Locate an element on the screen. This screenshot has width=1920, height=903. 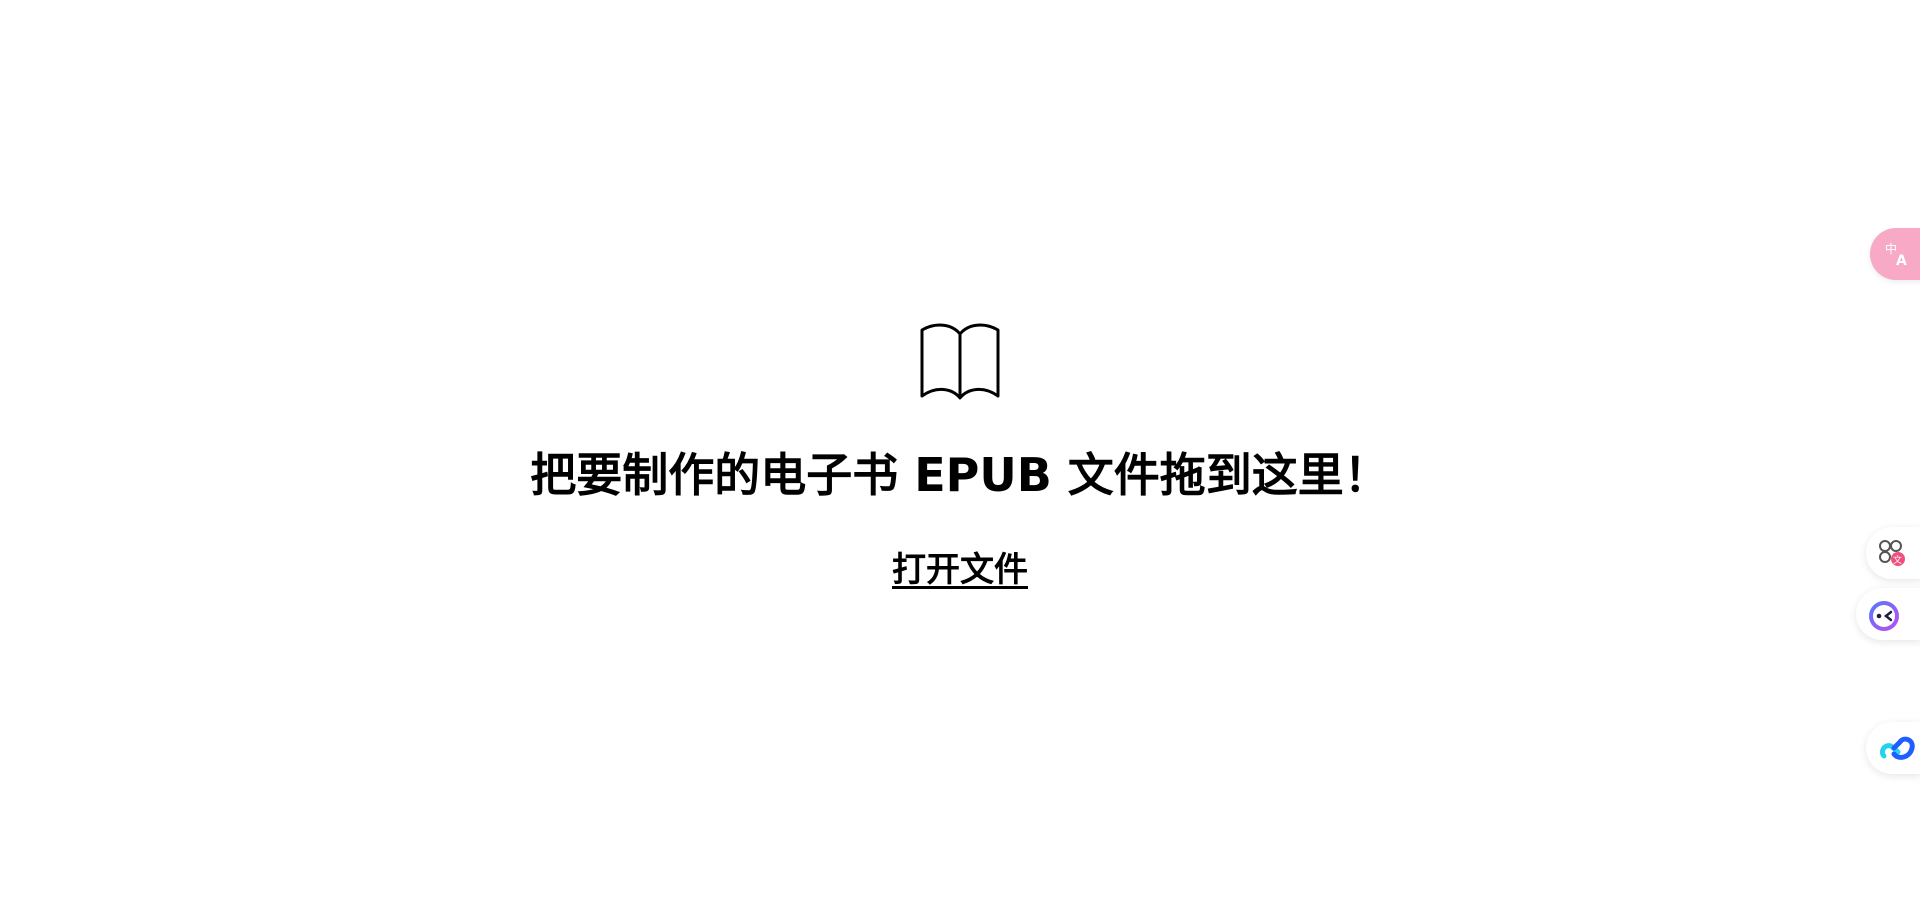
open-file-link: 打开文件 is located at coordinates (960, 570).